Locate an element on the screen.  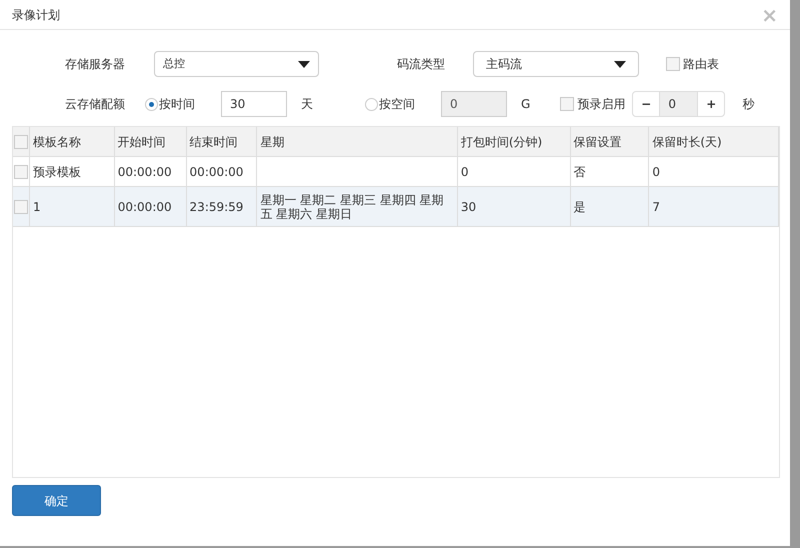
column-header: 打包时间(分钟) is located at coordinates (501, 142).